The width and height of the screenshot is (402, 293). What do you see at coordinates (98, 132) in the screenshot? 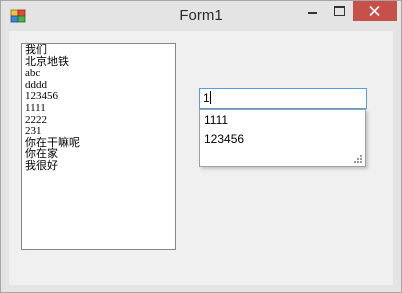
I see `list-item: 231` at bounding box center [98, 132].